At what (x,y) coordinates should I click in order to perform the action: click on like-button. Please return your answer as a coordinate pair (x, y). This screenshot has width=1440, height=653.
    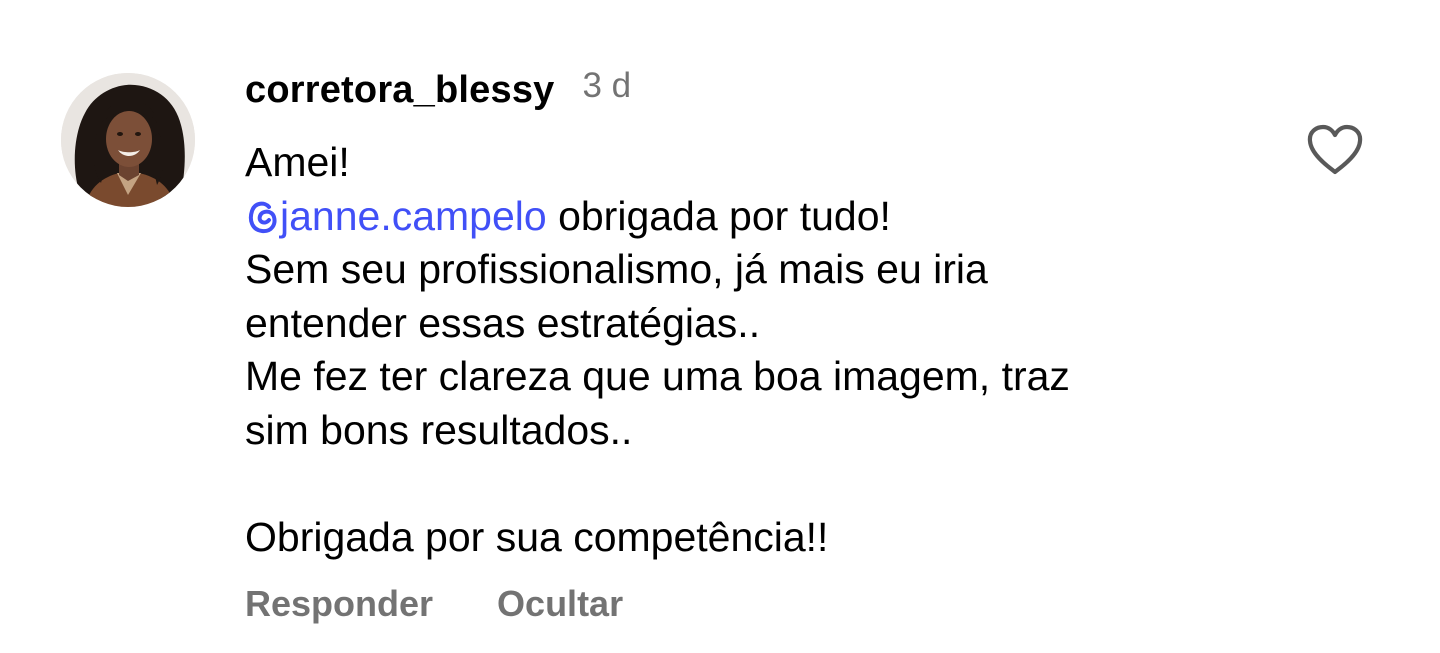
    Looking at the image, I should click on (1335, 150).